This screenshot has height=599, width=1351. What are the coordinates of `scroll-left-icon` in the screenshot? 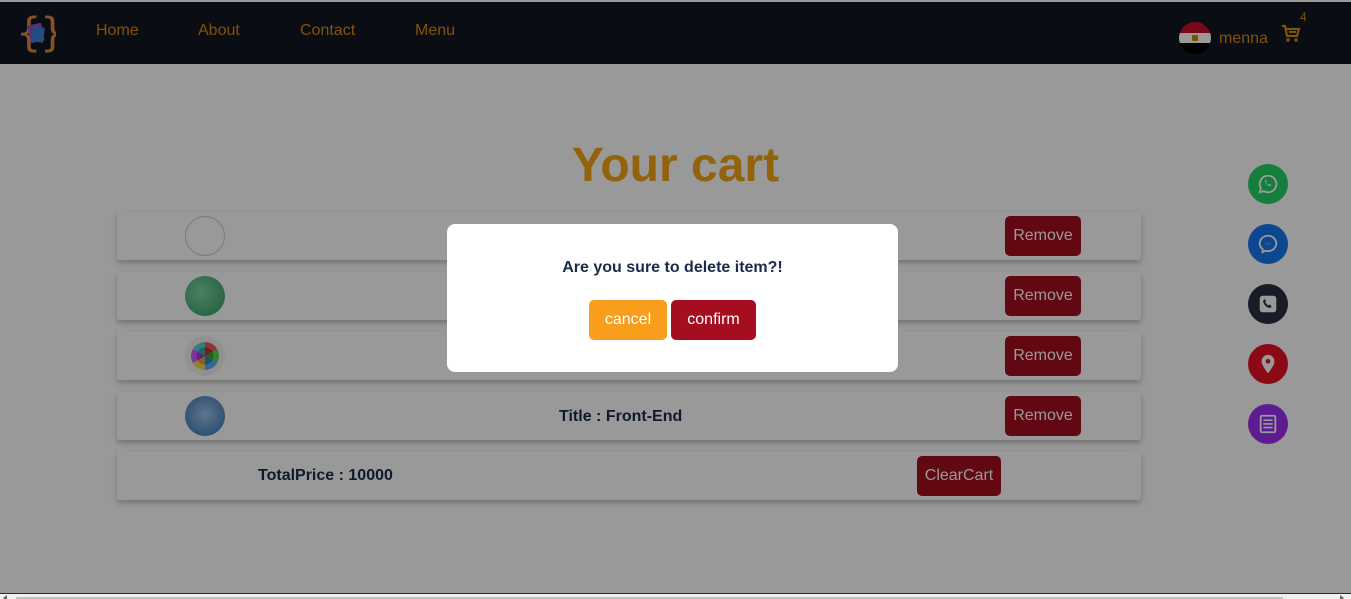 It's located at (5, 597).